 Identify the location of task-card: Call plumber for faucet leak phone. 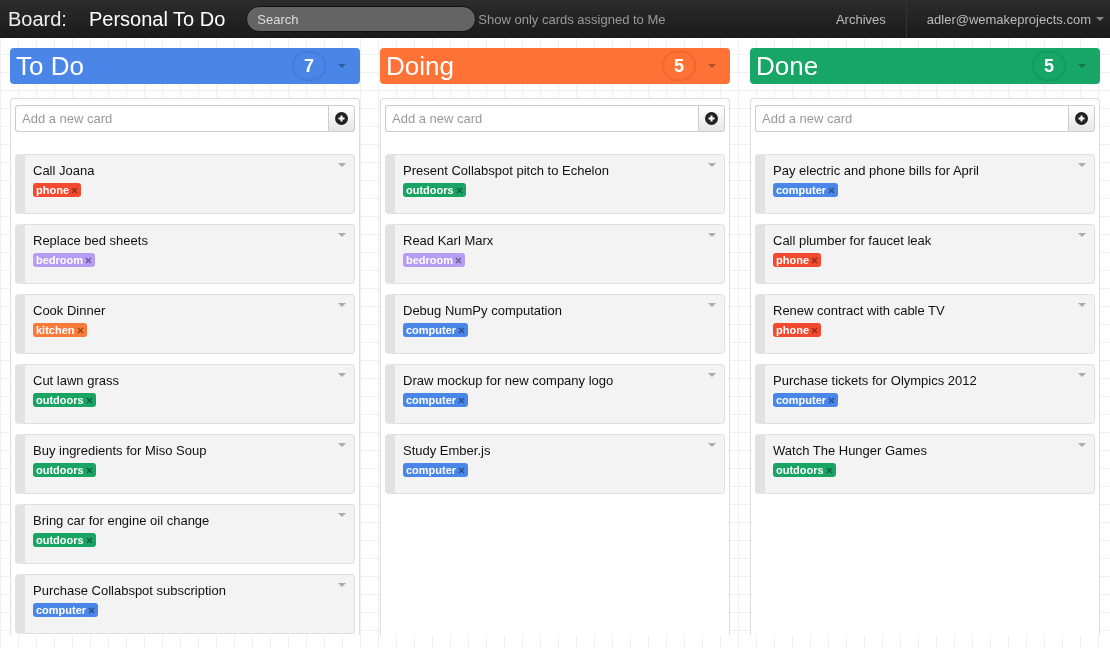
(925, 254).